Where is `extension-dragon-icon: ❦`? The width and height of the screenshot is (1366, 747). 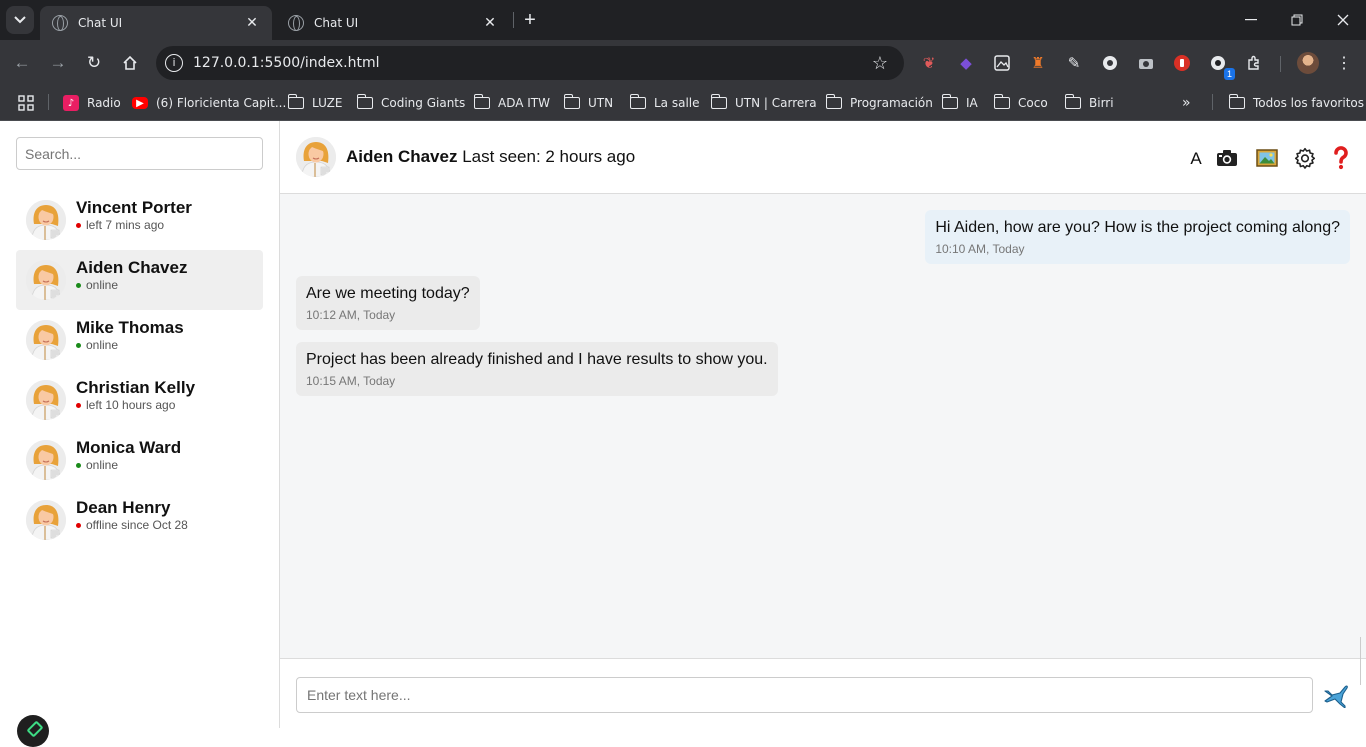 extension-dragon-icon: ❦ is located at coordinates (929, 63).